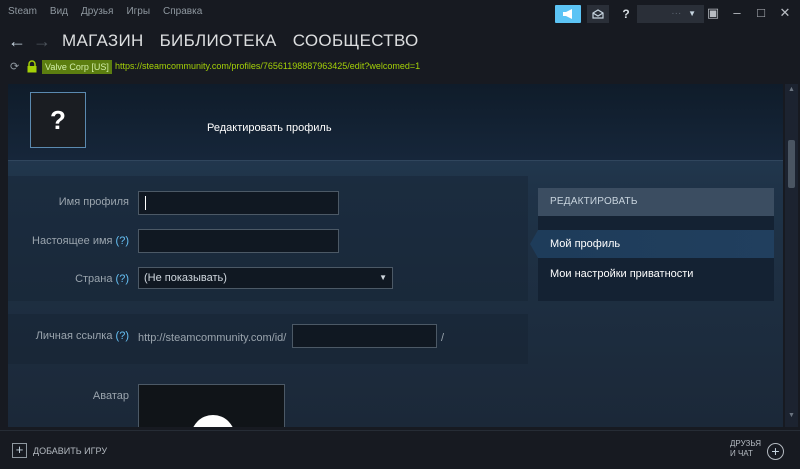 This screenshot has width=800, height=469. Describe the element at coordinates (741, 453) in the screenshot. I see `chat-label: И ЧАТ` at that location.